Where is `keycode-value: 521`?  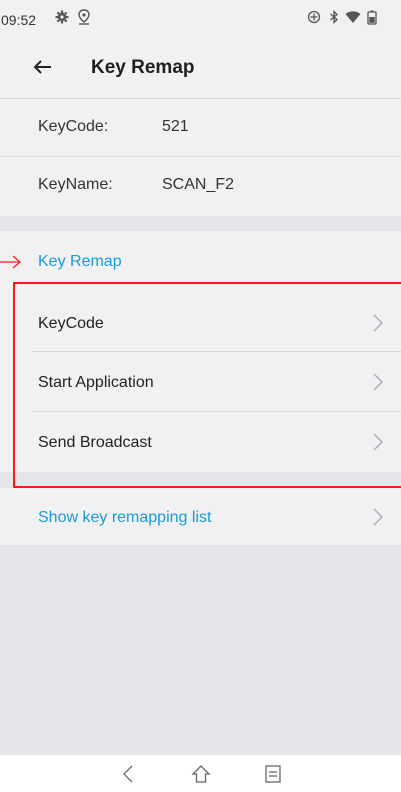 keycode-value: 521 is located at coordinates (175, 126).